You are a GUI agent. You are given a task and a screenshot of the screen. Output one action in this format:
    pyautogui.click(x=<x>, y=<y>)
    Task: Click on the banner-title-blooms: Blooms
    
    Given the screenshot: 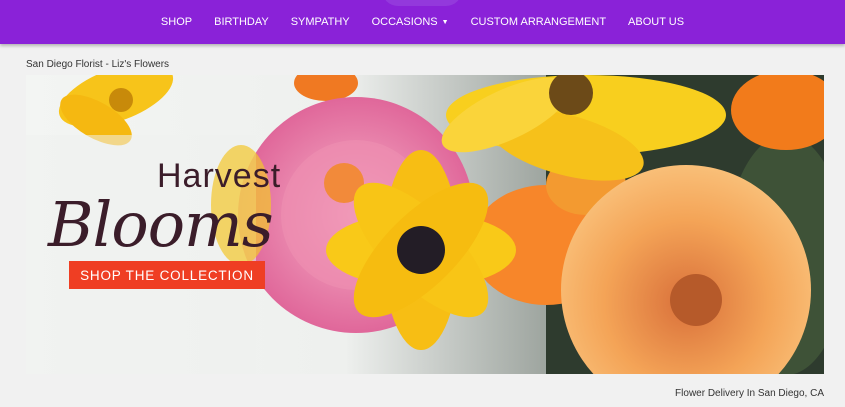 What is the action you would take?
    pyautogui.click(x=161, y=224)
    